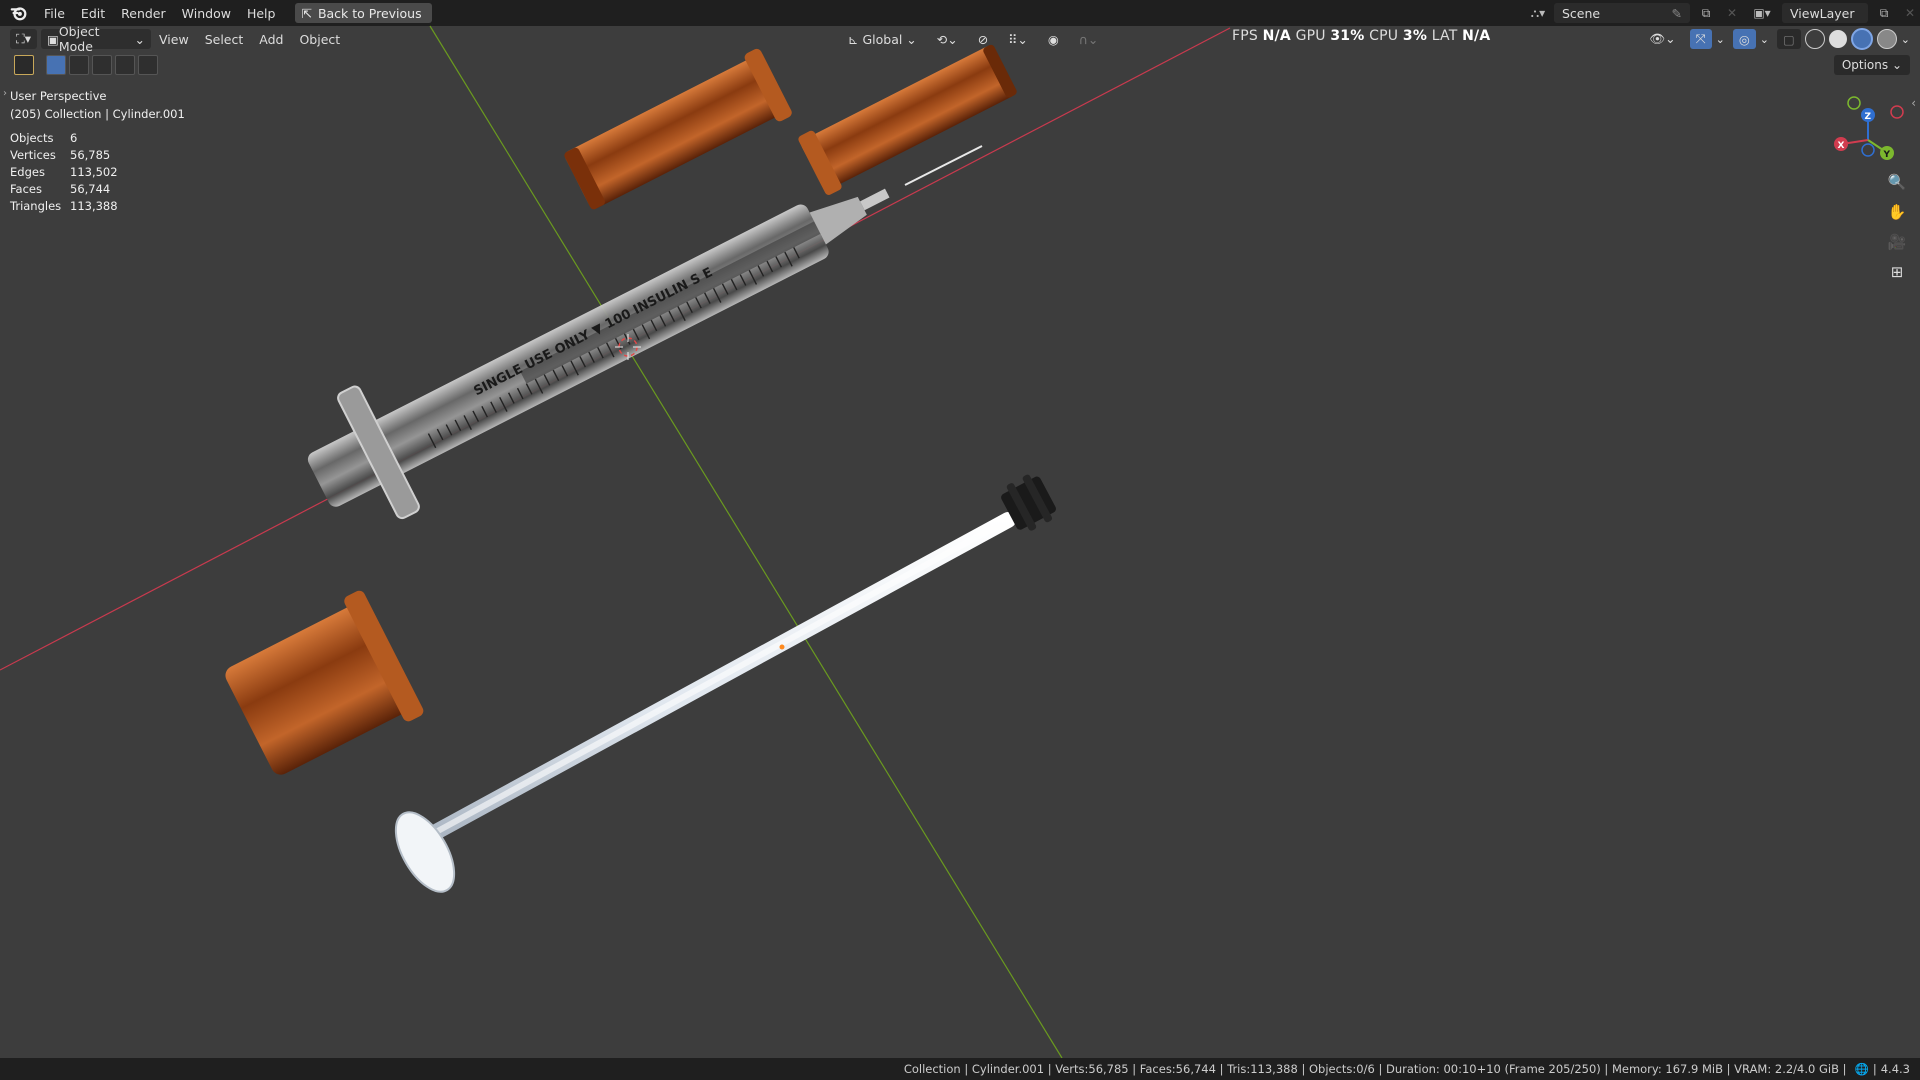  What do you see at coordinates (1895, 1069) in the screenshot?
I see `version-label: 4.4.3` at bounding box center [1895, 1069].